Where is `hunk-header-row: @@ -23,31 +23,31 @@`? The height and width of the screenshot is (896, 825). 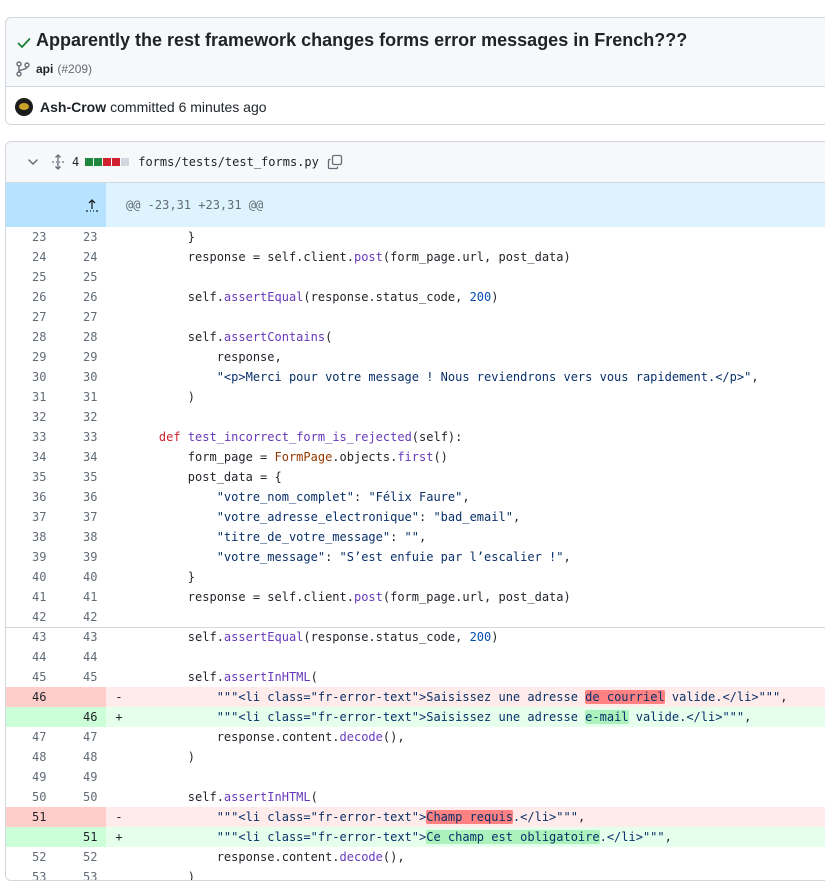 hunk-header-row: @@ -23,31 +23,31 @@ is located at coordinates (415, 205).